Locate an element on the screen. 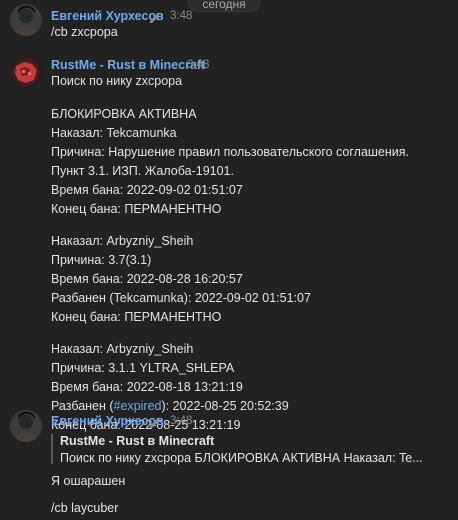 This screenshot has height=520, width=458. author-name: RustMe - Rust в Minecraft is located at coordinates (128, 65).